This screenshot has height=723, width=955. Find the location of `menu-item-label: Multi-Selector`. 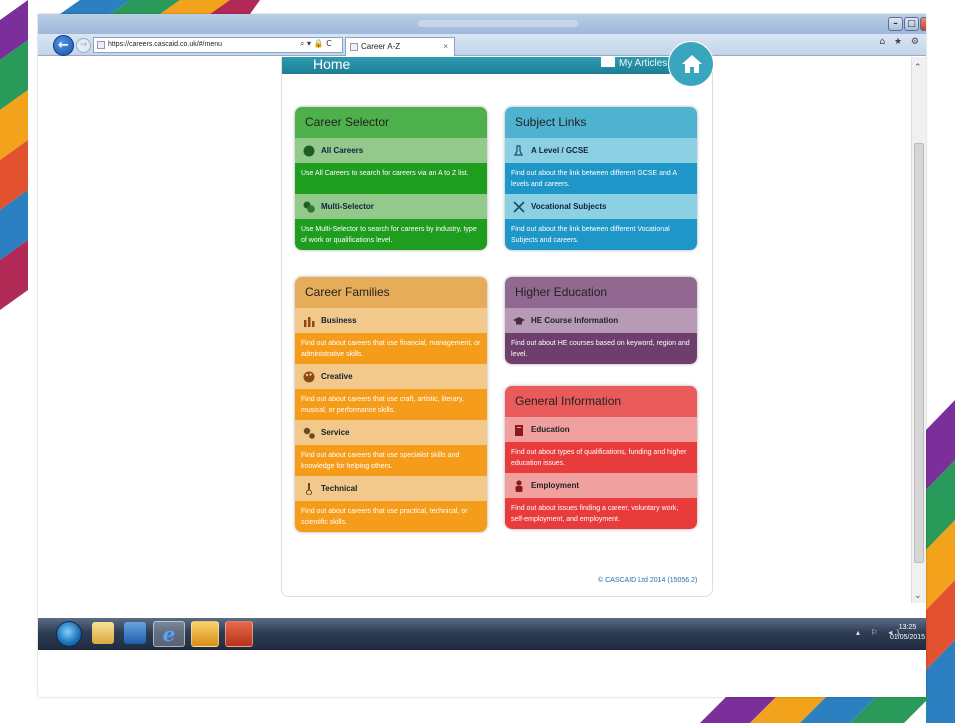

menu-item-label: Multi-Selector is located at coordinates (347, 206).